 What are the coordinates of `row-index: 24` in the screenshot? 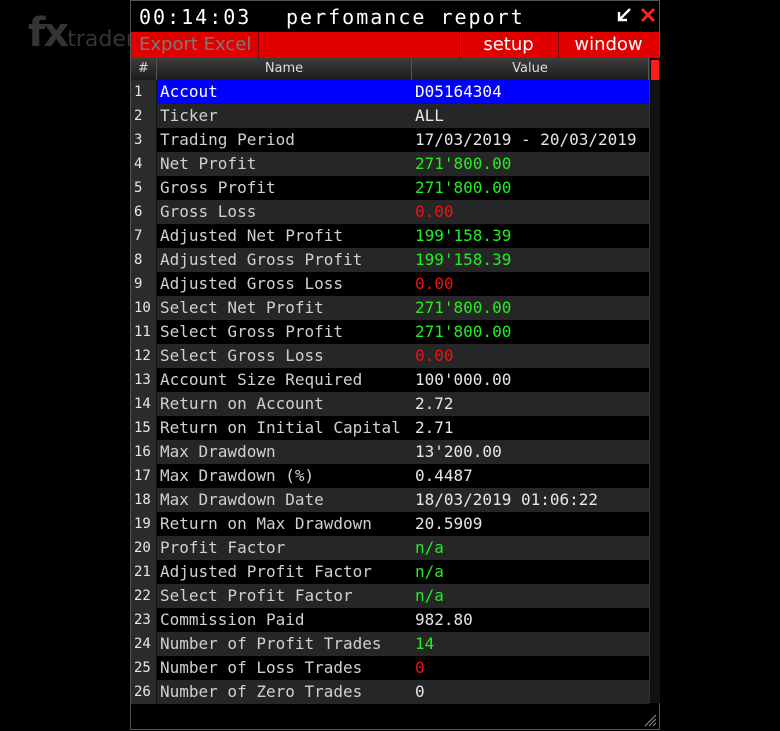 It's located at (144, 644).